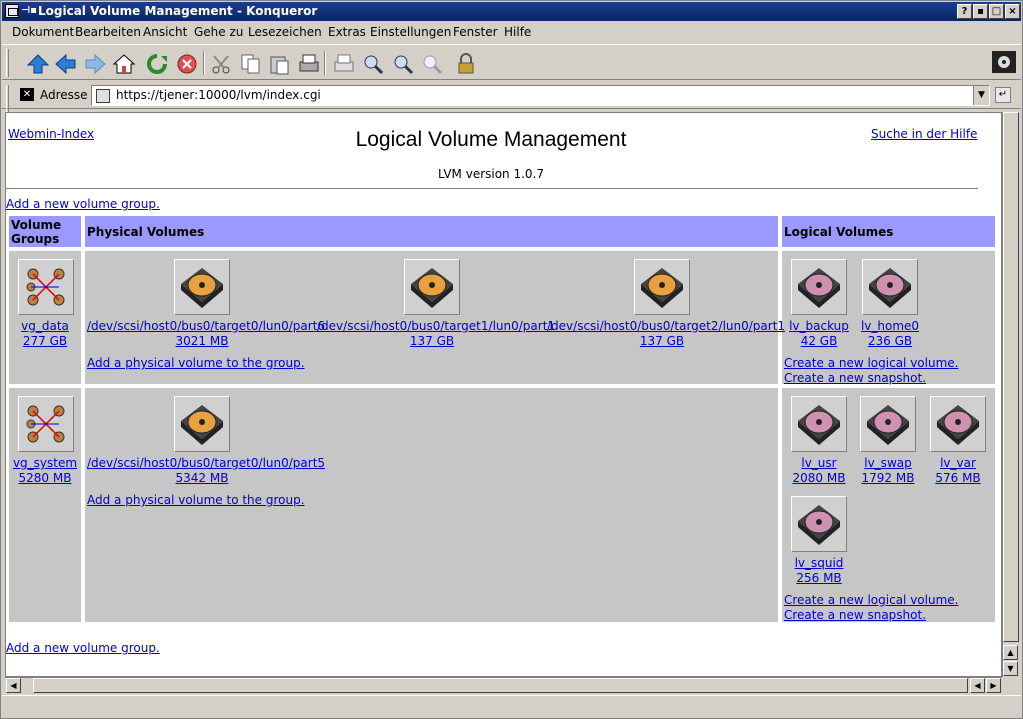  What do you see at coordinates (475, 32) in the screenshot?
I see `menu-fenster: Fenster` at bounding box center [475, 32].